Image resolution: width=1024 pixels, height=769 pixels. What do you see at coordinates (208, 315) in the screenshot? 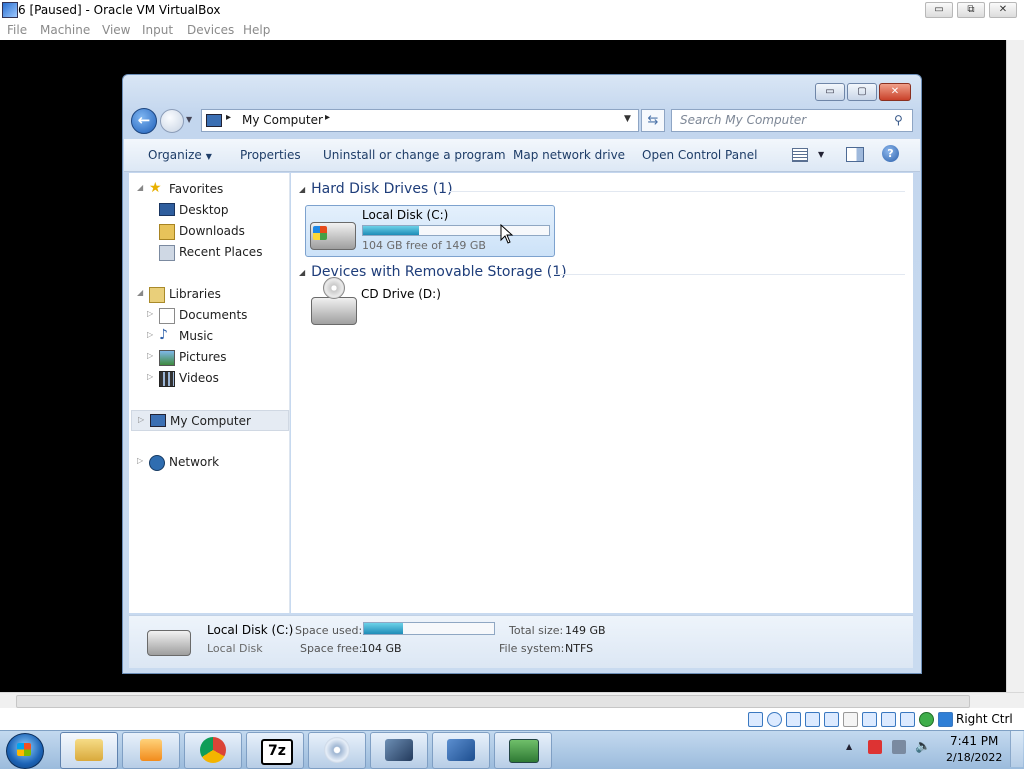
I see `sidebar-item-documents: ▷ Documents` at bounding box center [208, 315].